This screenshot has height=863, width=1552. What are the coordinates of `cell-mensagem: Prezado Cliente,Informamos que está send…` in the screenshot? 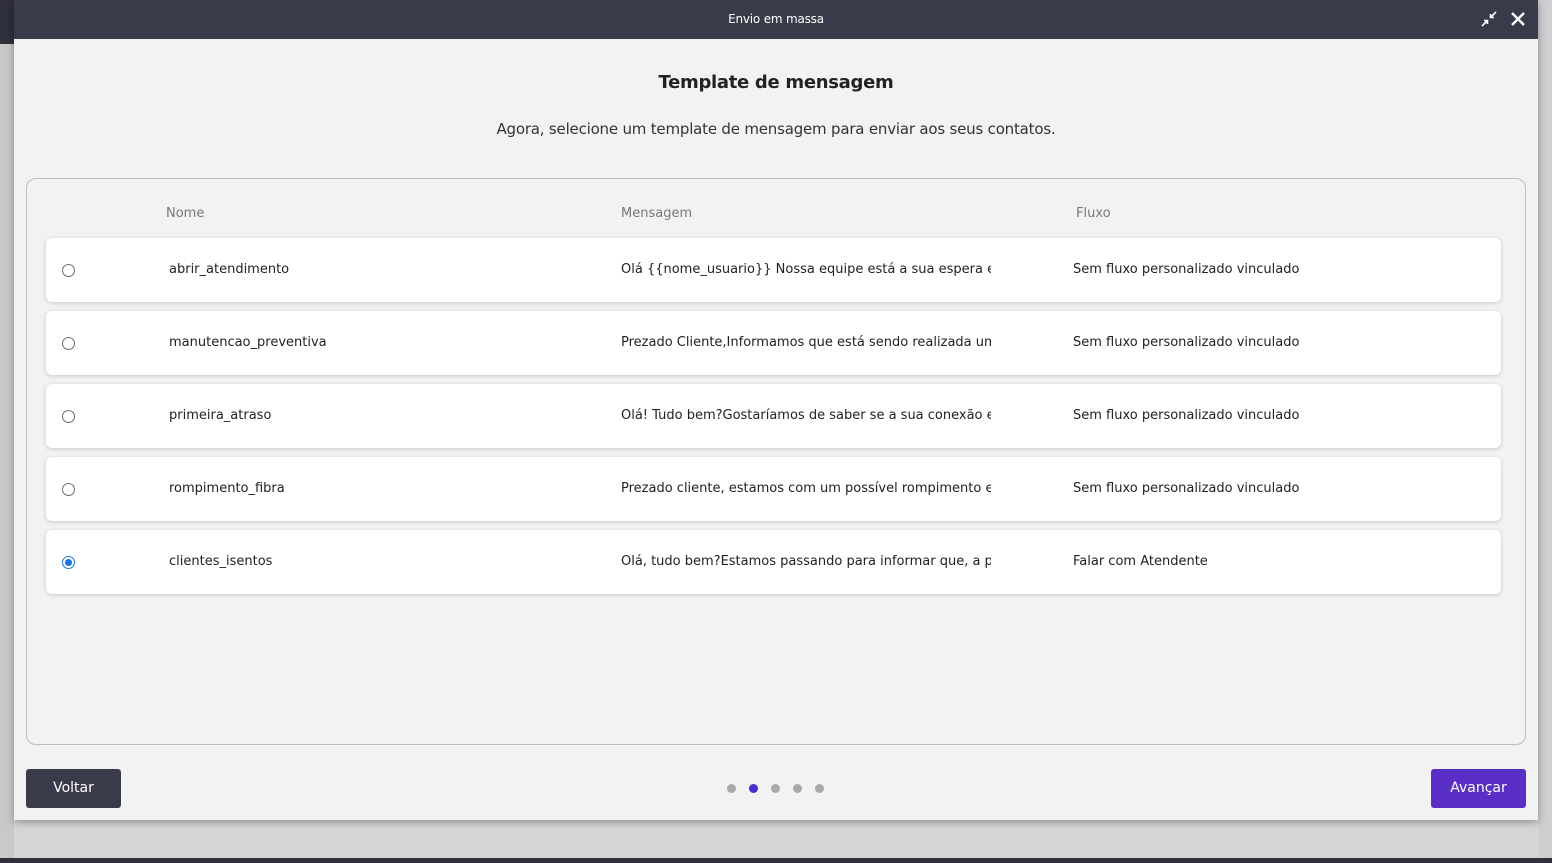 It's located at (806, 342).